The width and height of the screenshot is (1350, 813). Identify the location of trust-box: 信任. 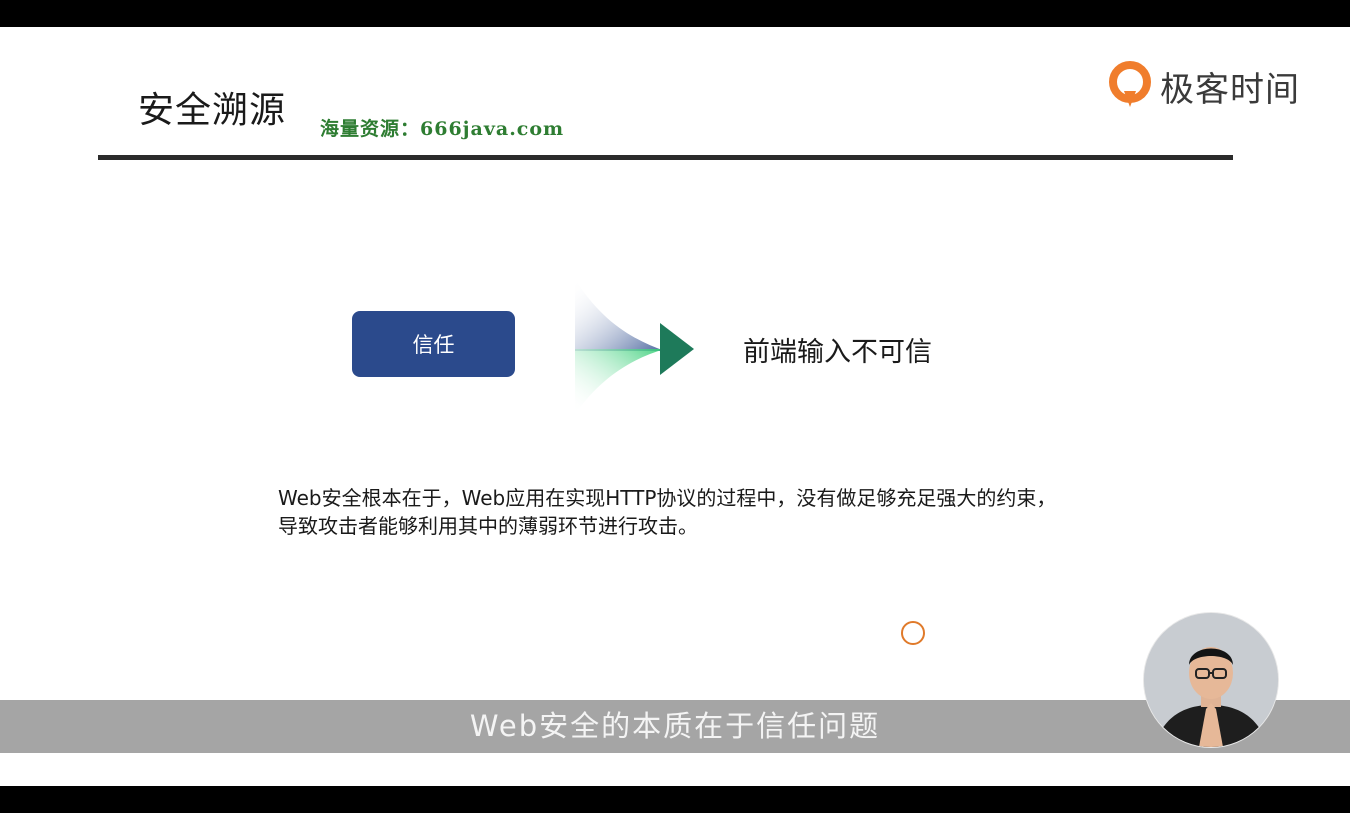
(433, 344).